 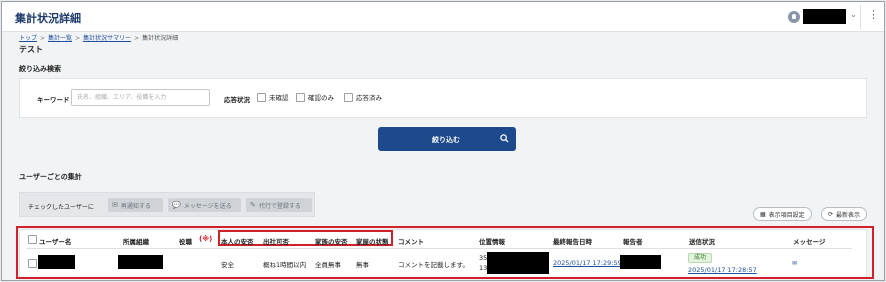 What do you see at coordinates (32, 239) in the screenshot?
I see `select-all-checkbox` at bounding box center [32, 239].